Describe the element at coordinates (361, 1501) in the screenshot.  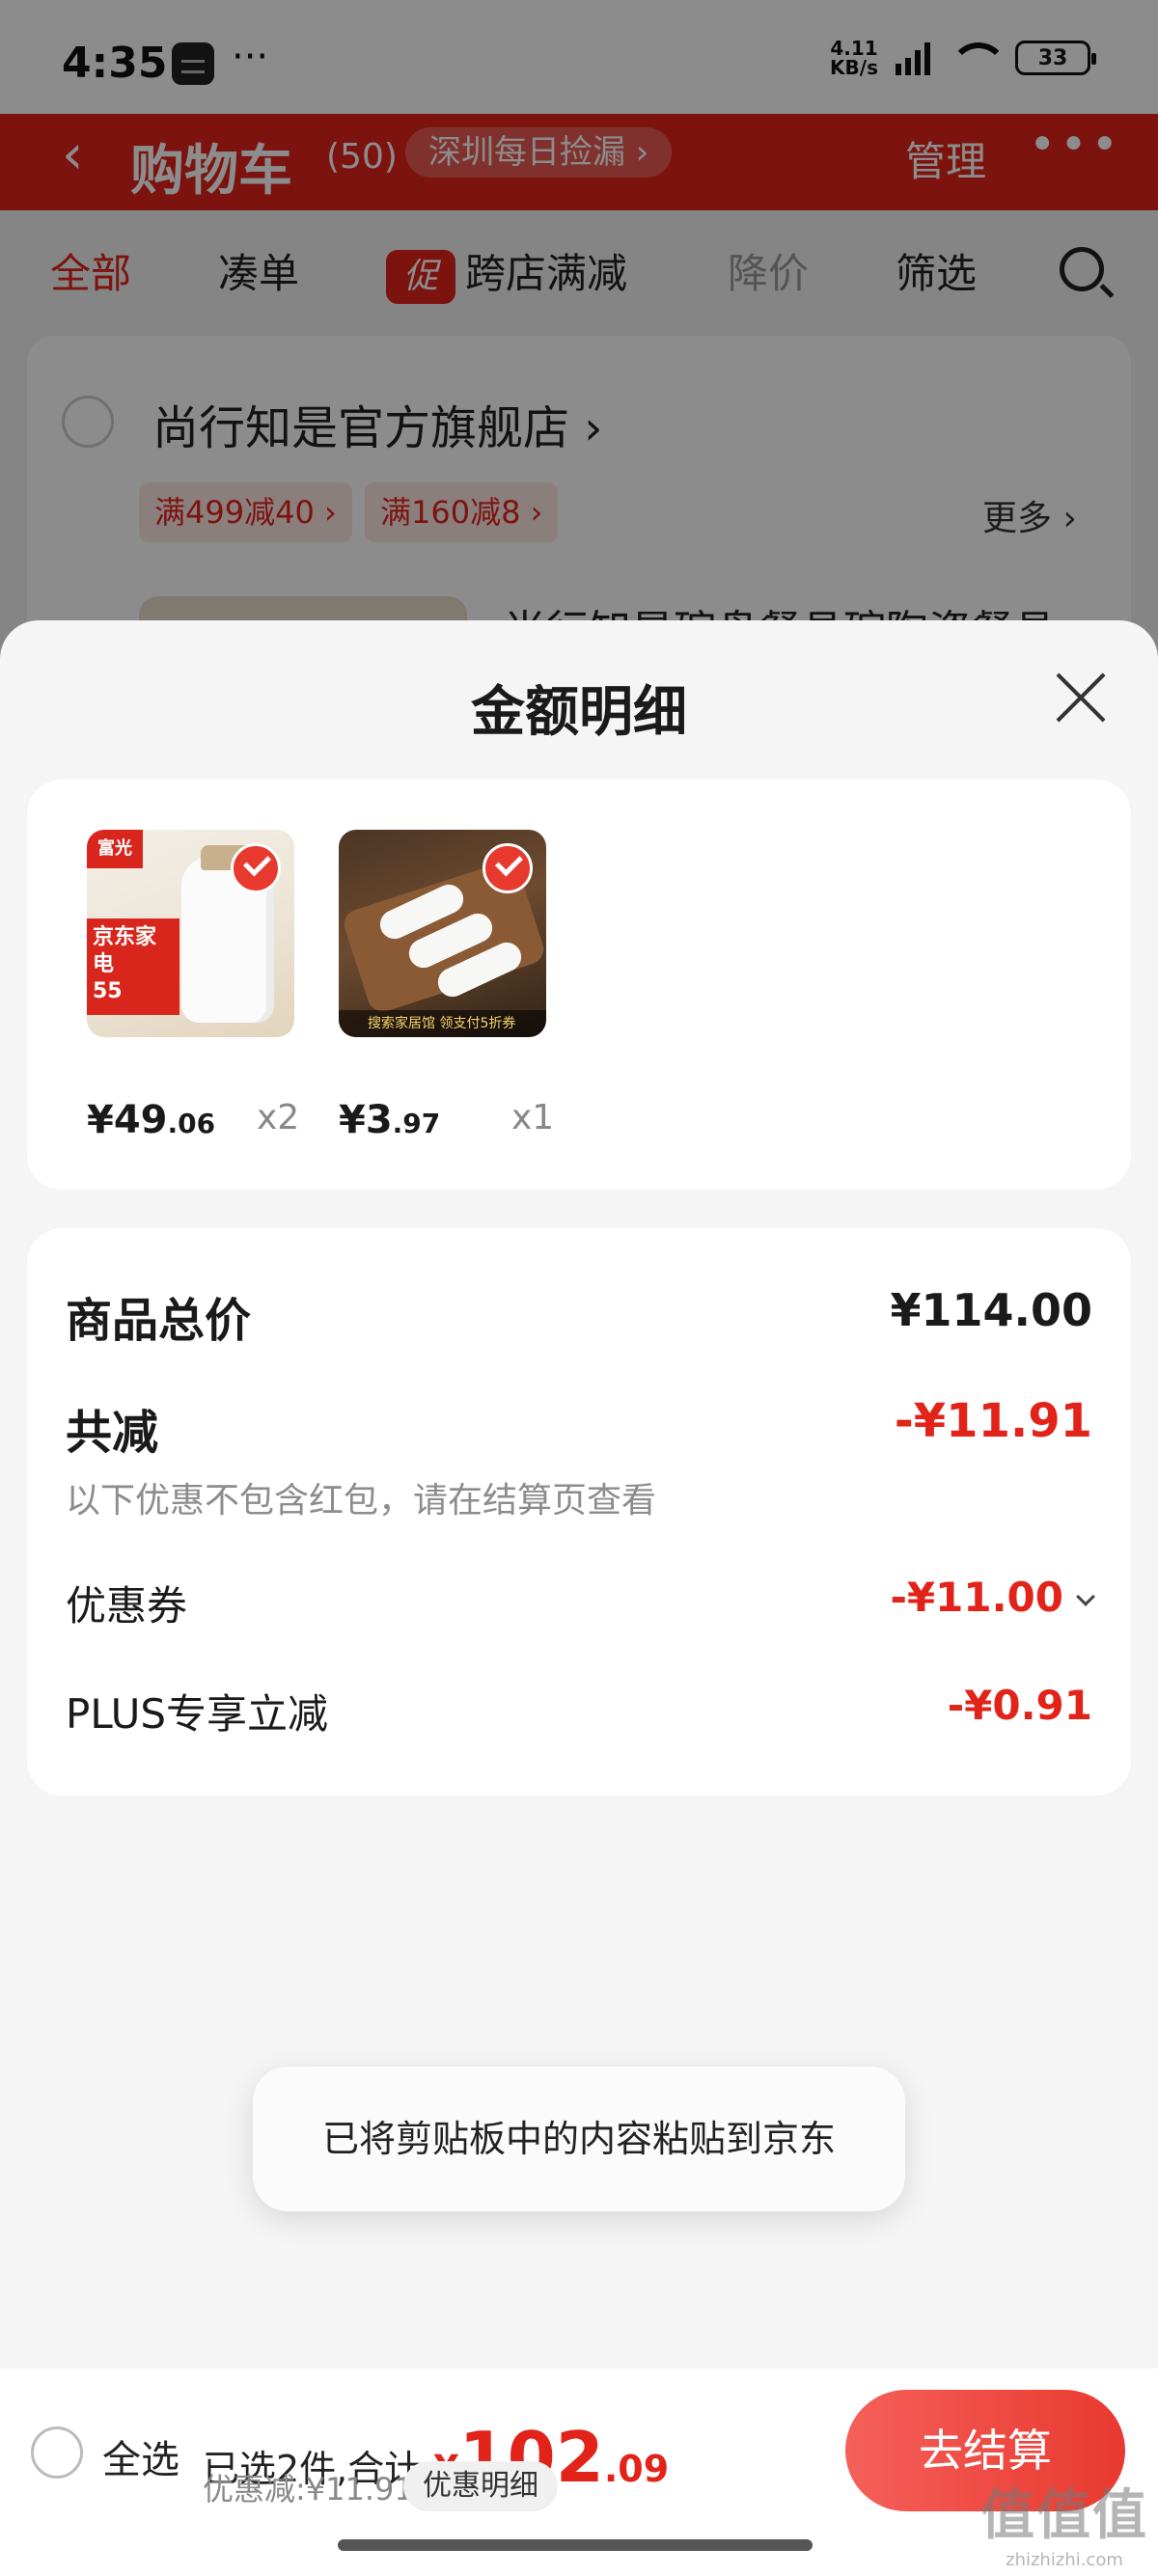
I see `discount-note: 以下优惠不包含红包，请在结算页查看` at that location.